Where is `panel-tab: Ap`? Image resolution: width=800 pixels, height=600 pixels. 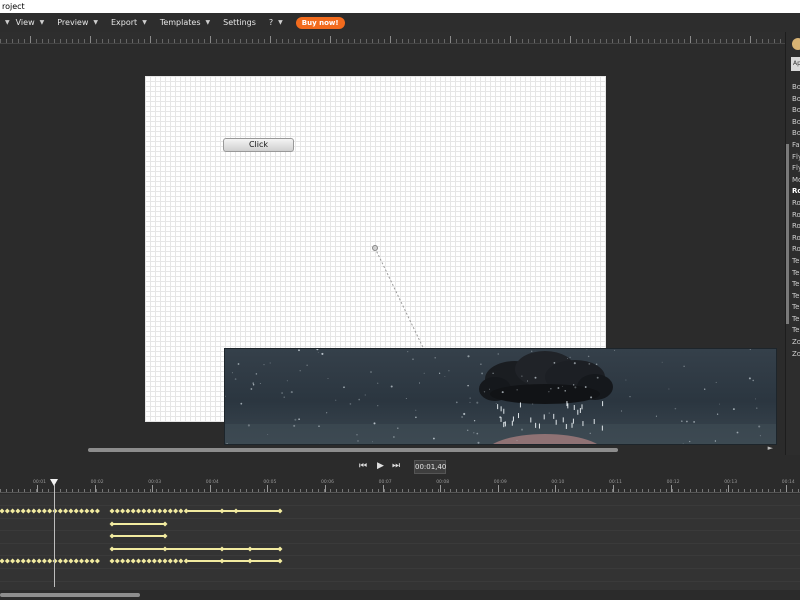
panel-tab: Ap is located at coordinates (795, 64).